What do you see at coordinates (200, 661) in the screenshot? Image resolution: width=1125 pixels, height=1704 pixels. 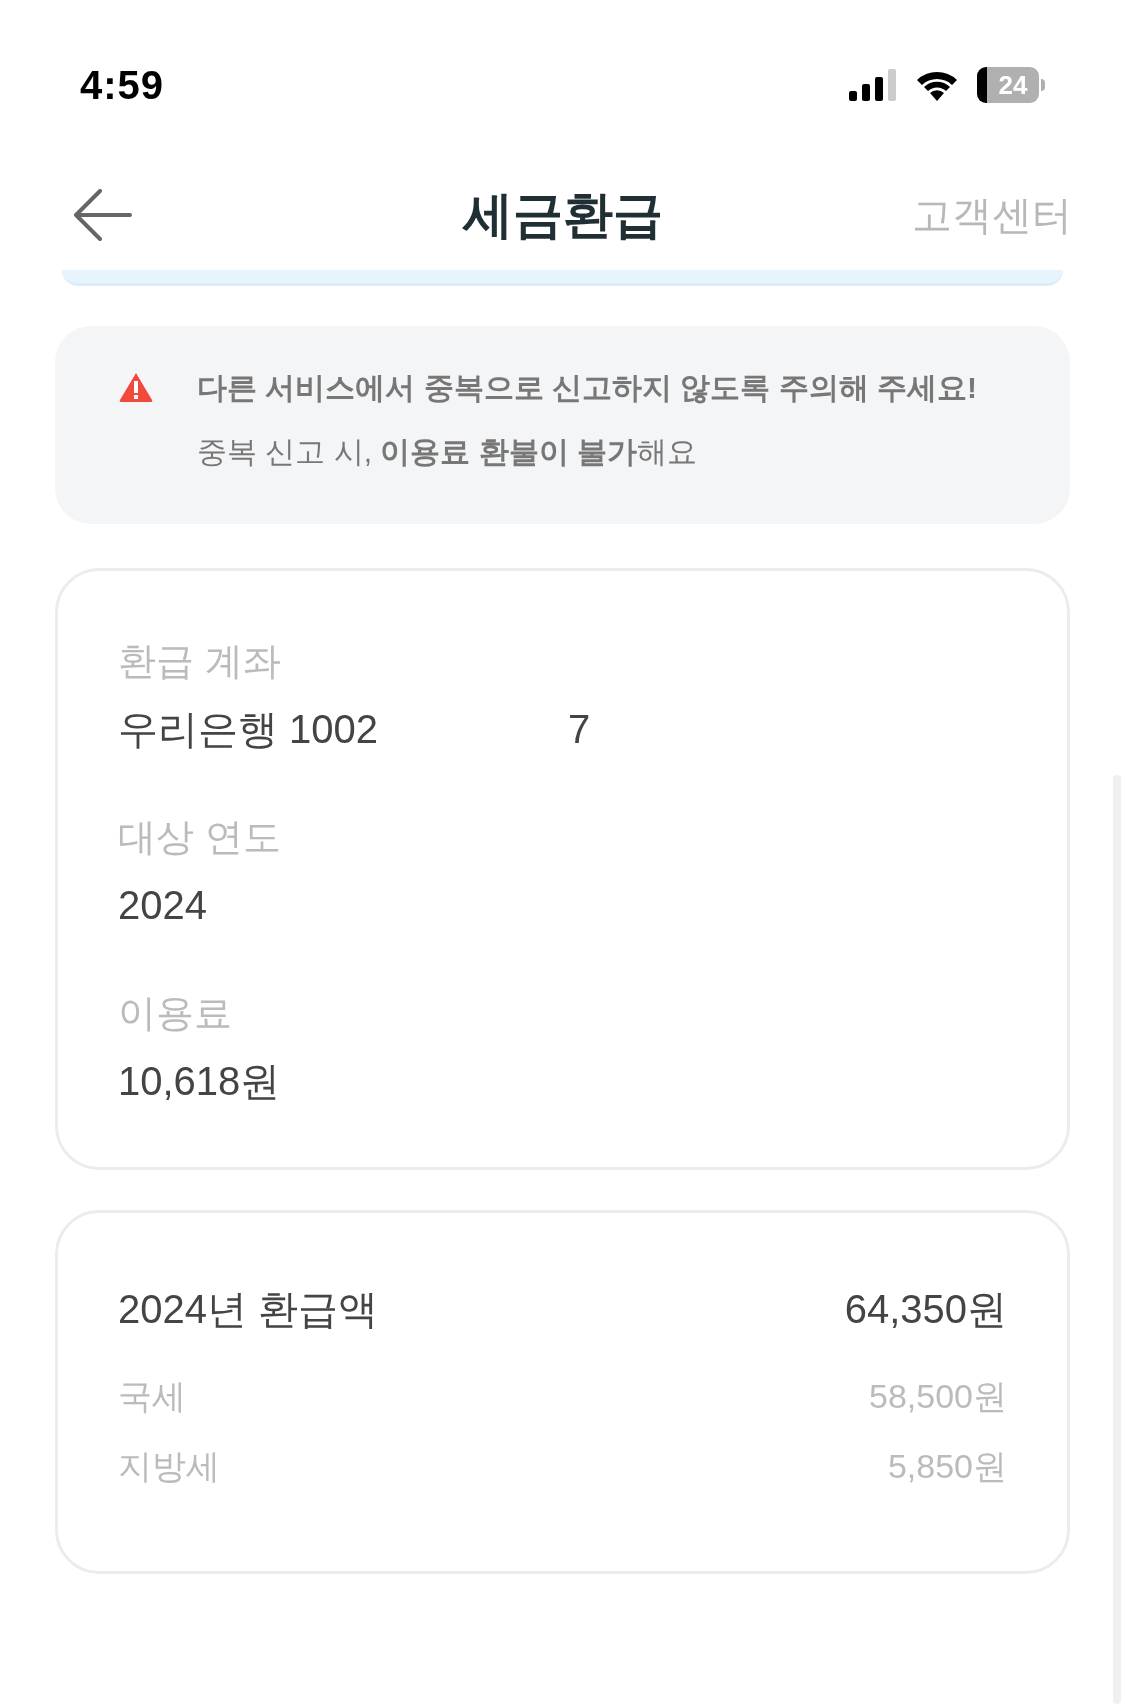 I see `field-label: 환급 계좌` at bounding box center [200, 661].